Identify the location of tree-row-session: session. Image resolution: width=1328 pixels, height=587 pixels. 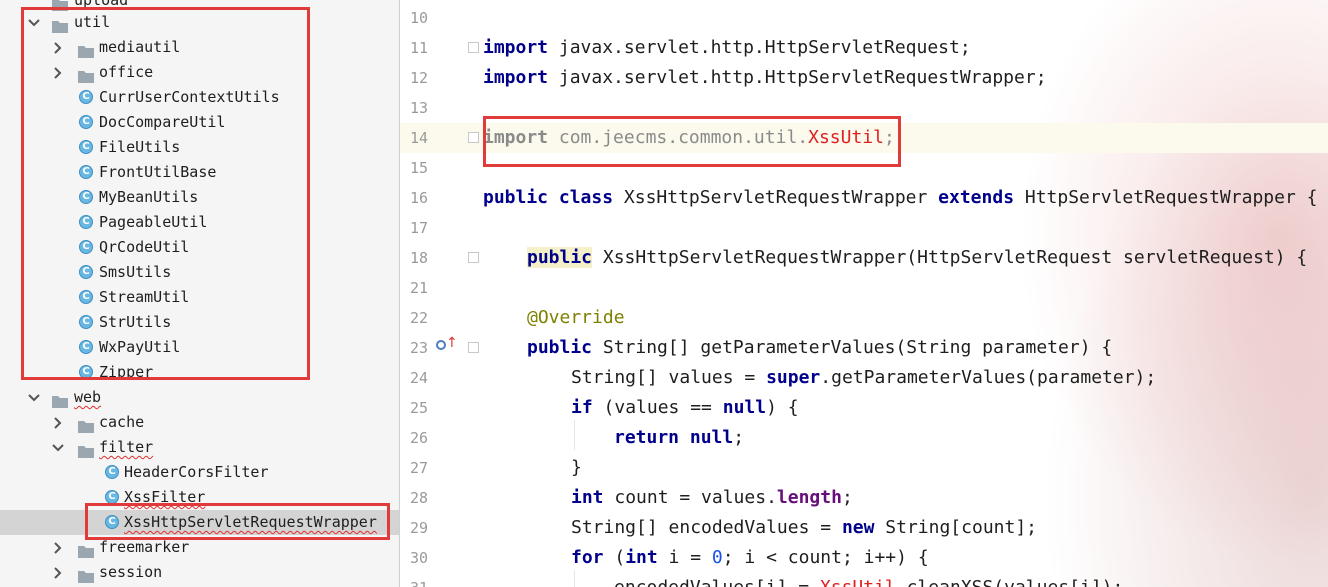
(199, 572).